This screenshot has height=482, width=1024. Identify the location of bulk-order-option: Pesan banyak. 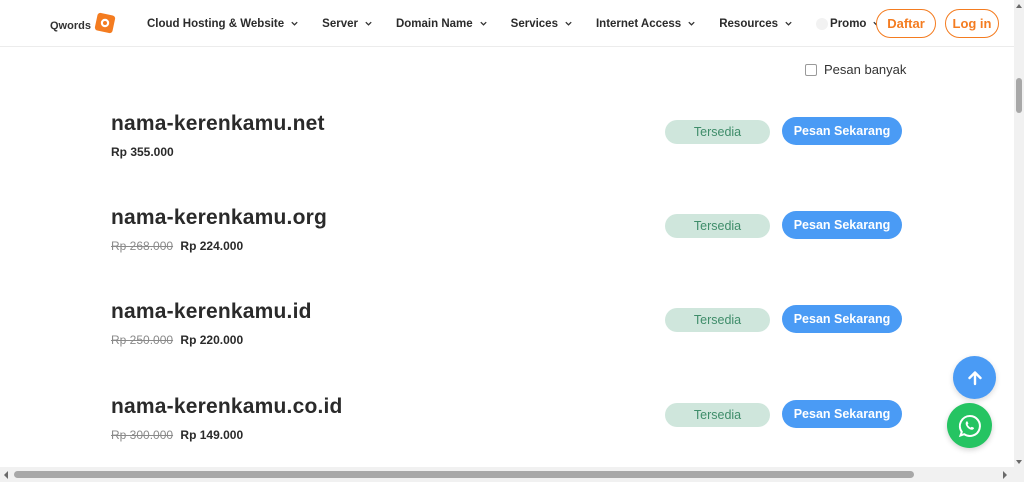
(855, 69).